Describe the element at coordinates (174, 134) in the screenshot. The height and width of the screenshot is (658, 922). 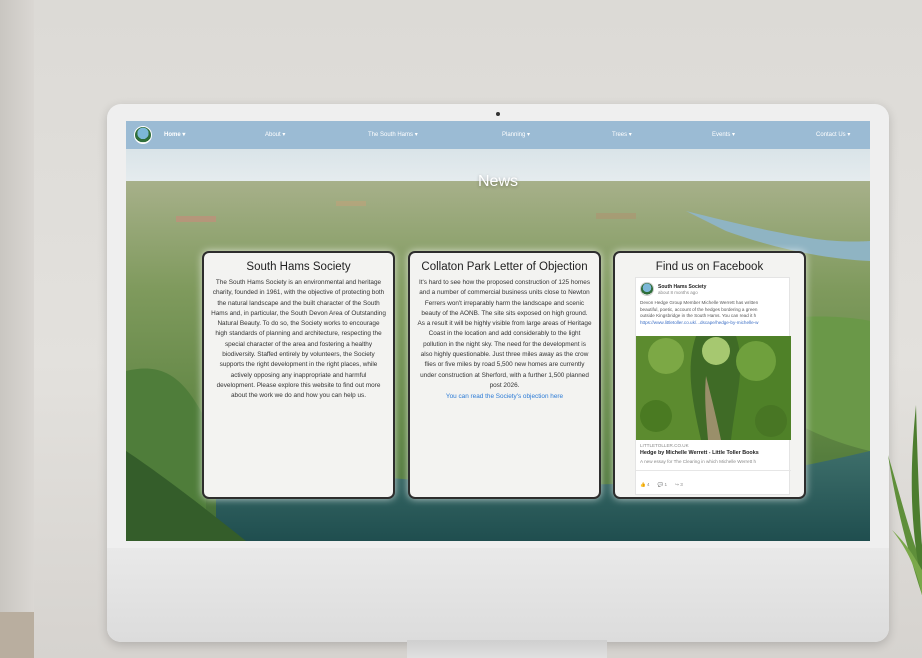
I see `nav-home: Home ▾` at that location.